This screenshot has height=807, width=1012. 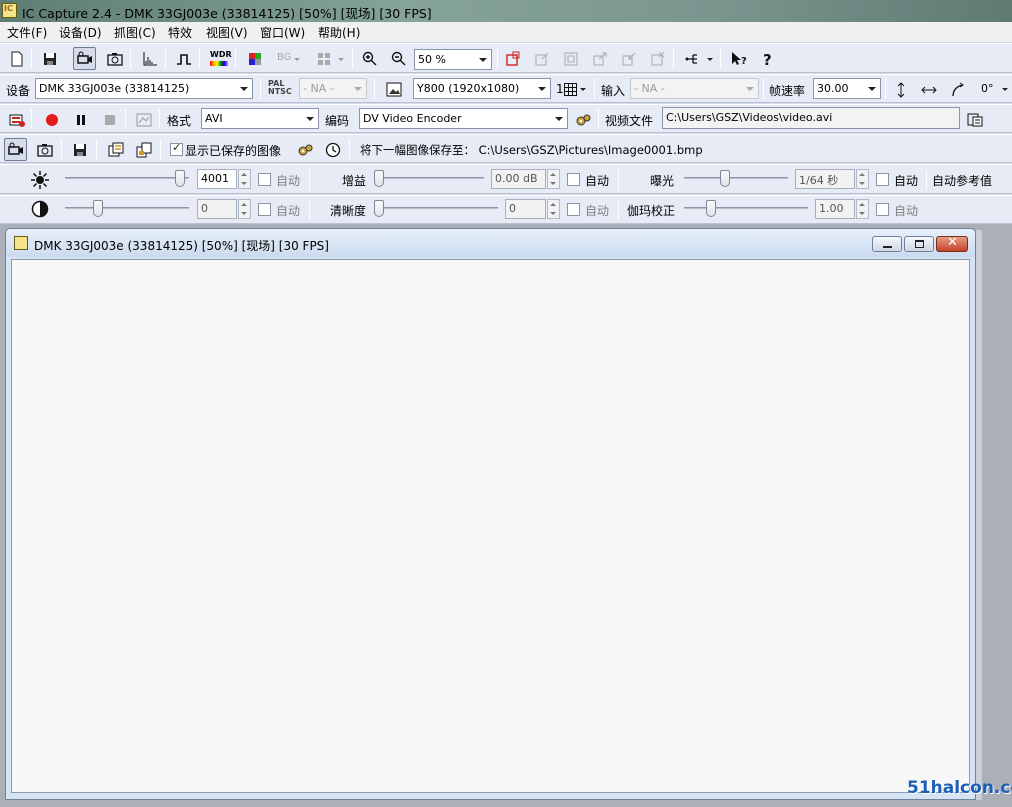 I want to click on flip-vertical-button, so click(x=900, y=89).